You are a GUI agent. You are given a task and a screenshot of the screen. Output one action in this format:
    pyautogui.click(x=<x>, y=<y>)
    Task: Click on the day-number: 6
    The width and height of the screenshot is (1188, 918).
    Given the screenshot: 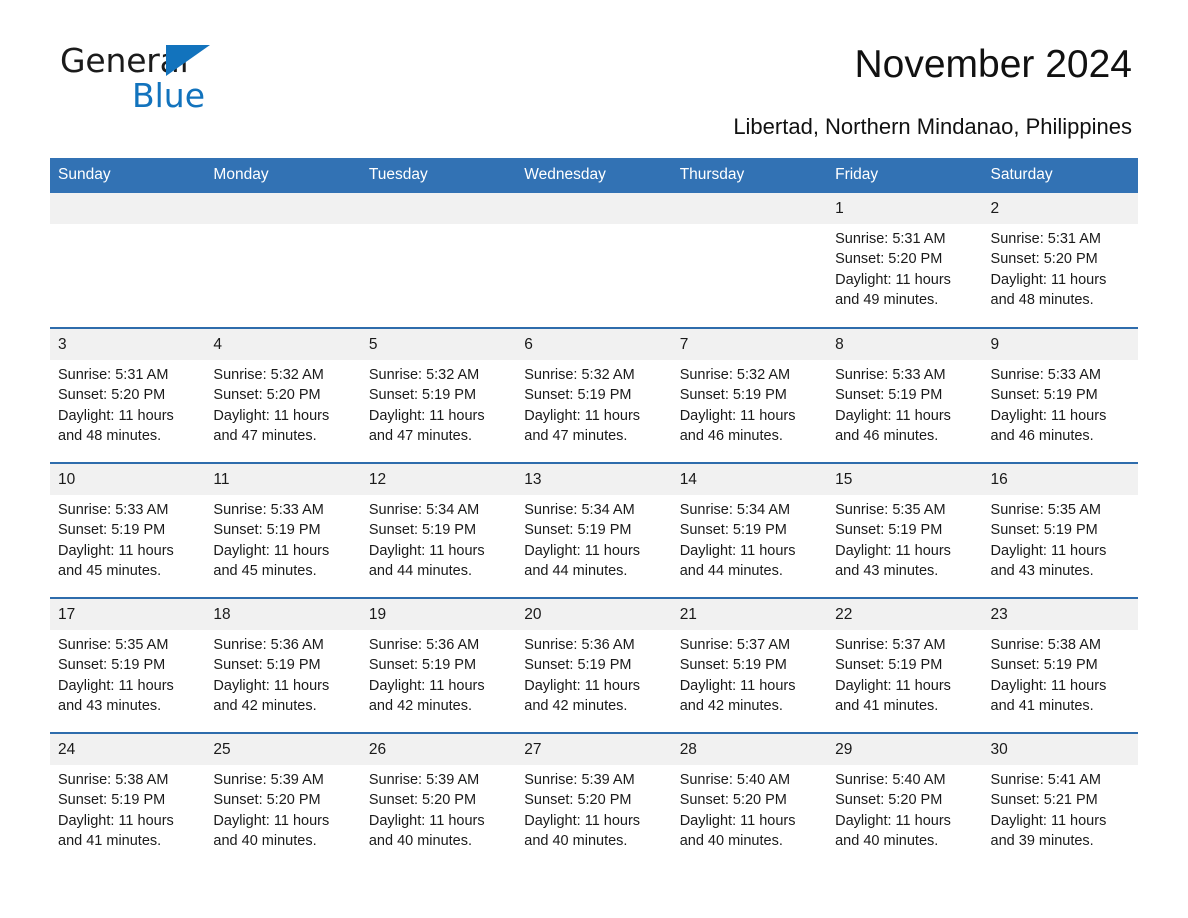 What is the action you would take?
    pyautogui.click(x=594, y=344)
    